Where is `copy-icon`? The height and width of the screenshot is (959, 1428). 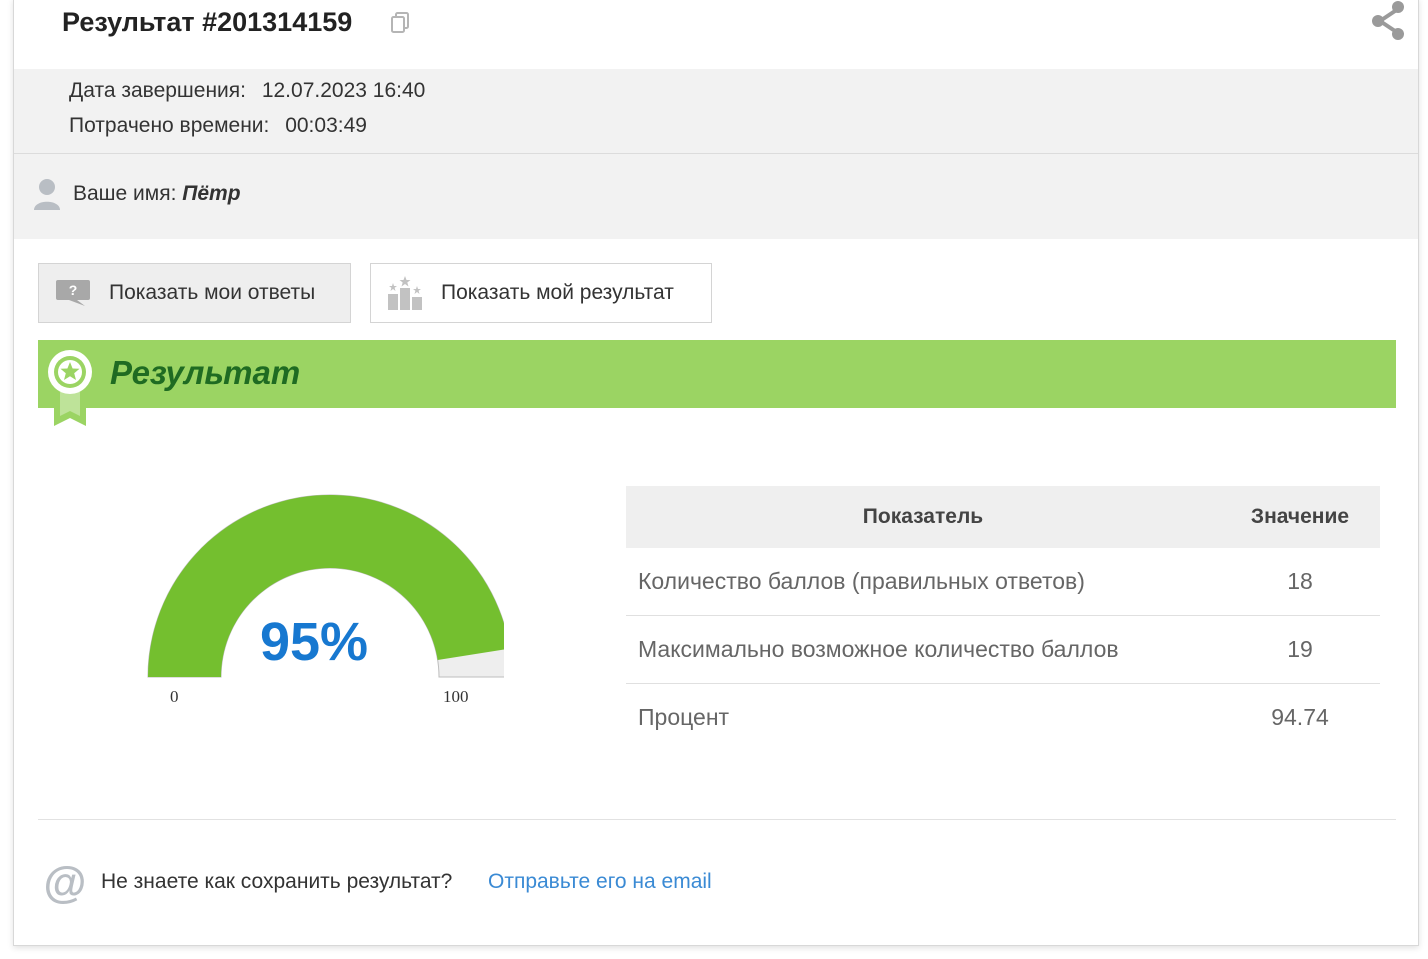
copy-icon is located at coordinates (400, 23).